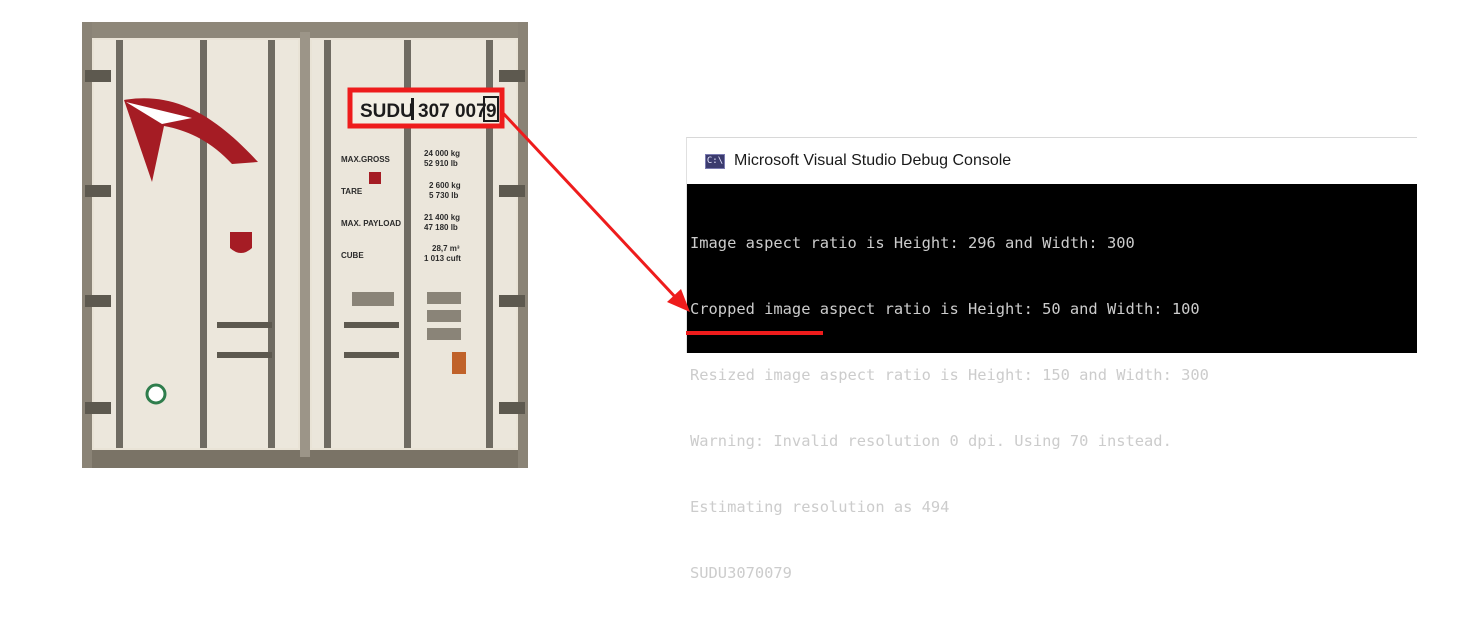 The image size is (1462, 628). Describe the element at coordinates (442, 217) in the screenshot. I see `spec-value-max-payload-kg: 21 400 kg` at that location.